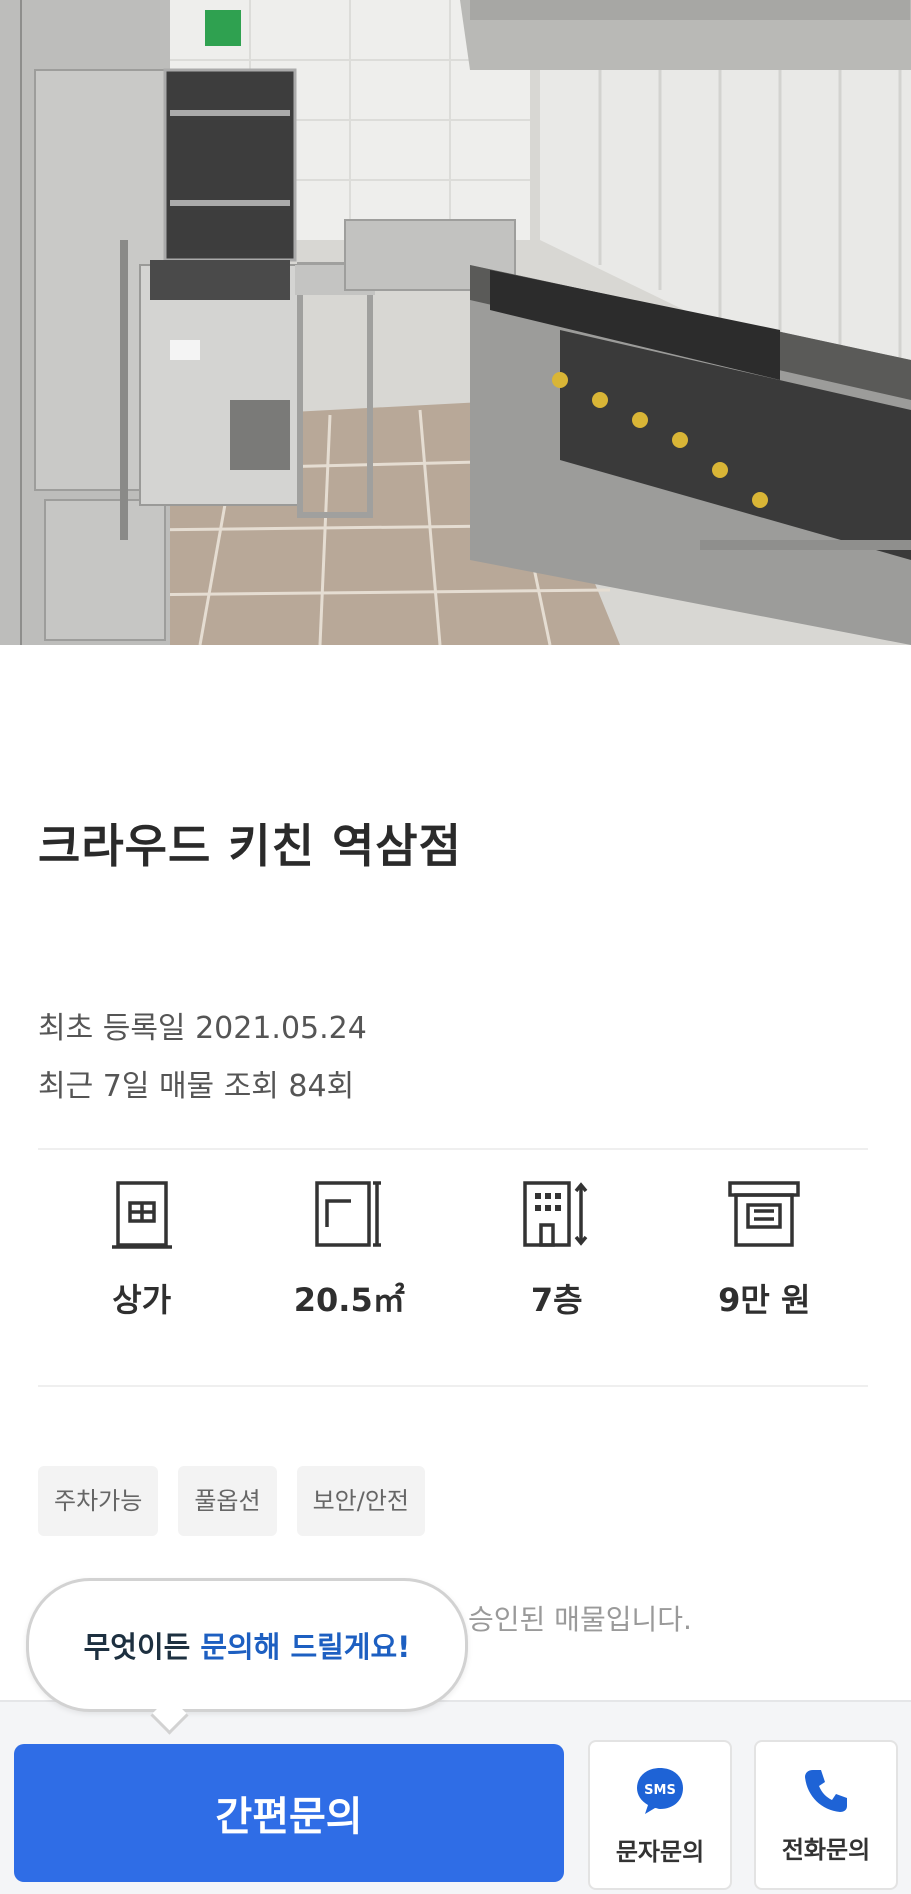 This screenshot has height=1894, width=911. I want to click on call-inquiry-button: 전화문의, so click(826, 1815).